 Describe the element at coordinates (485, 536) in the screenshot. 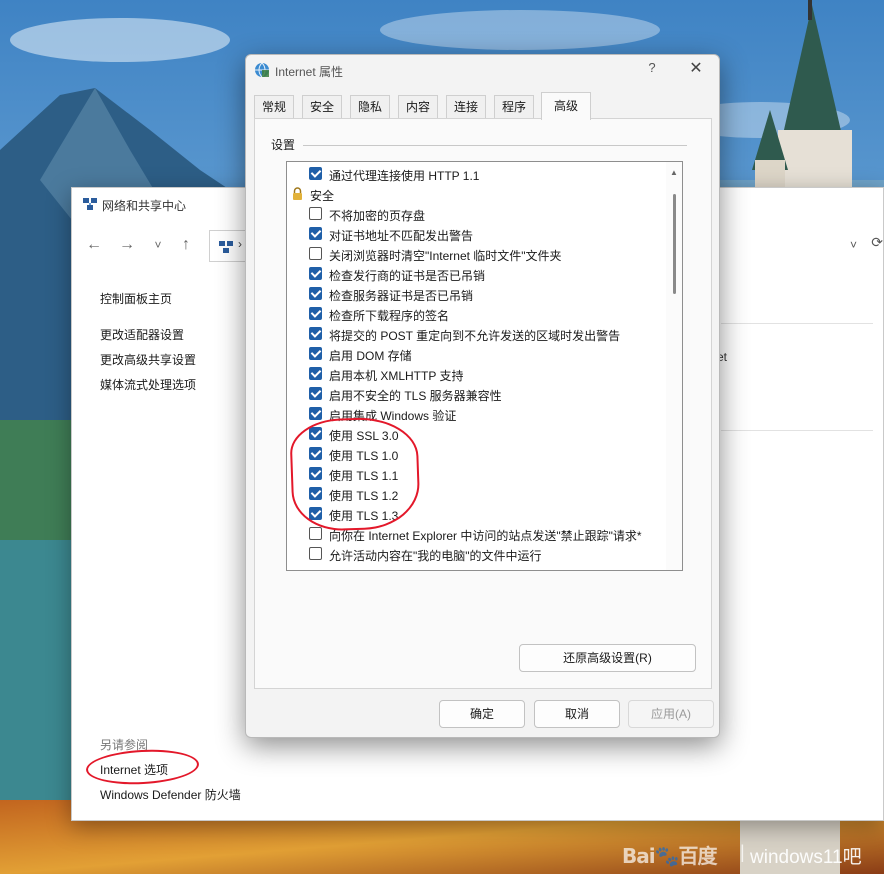

I see `setting-label: 向你在 Internet Explorer 中访问的站点发送"禁止跟踪"请求*` at that location.